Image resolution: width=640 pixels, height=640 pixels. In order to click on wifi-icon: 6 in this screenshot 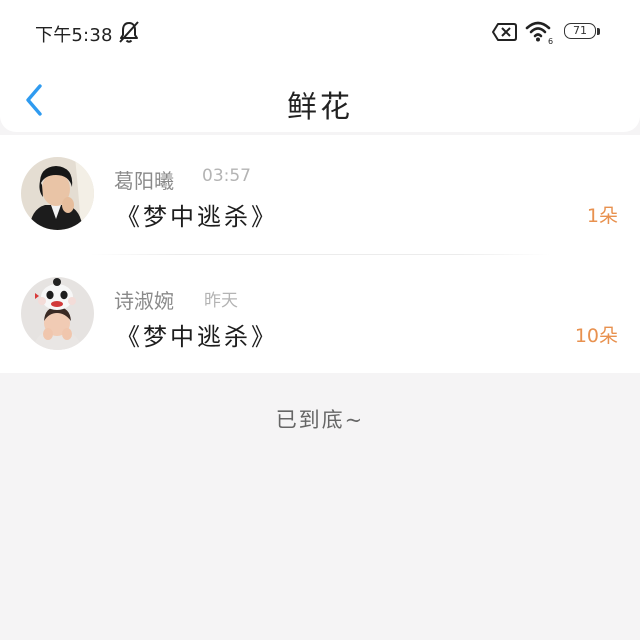, I will do `click(539, 33)`.